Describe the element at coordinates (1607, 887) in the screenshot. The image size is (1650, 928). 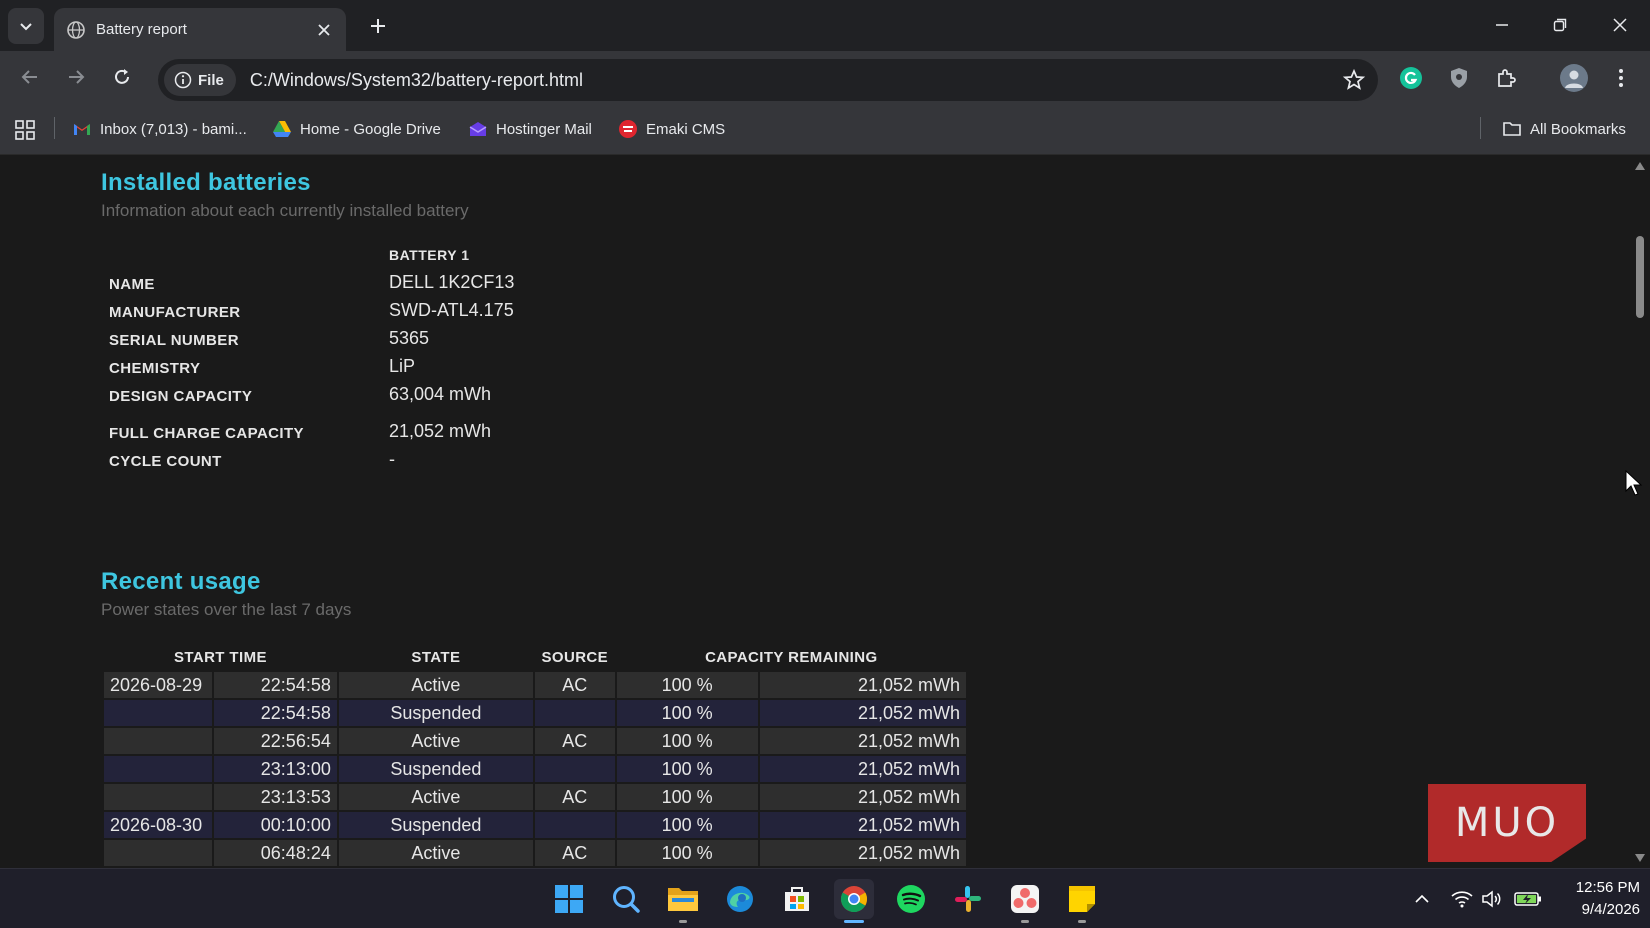
I see `clock-time: 12:56 PM` at that location.